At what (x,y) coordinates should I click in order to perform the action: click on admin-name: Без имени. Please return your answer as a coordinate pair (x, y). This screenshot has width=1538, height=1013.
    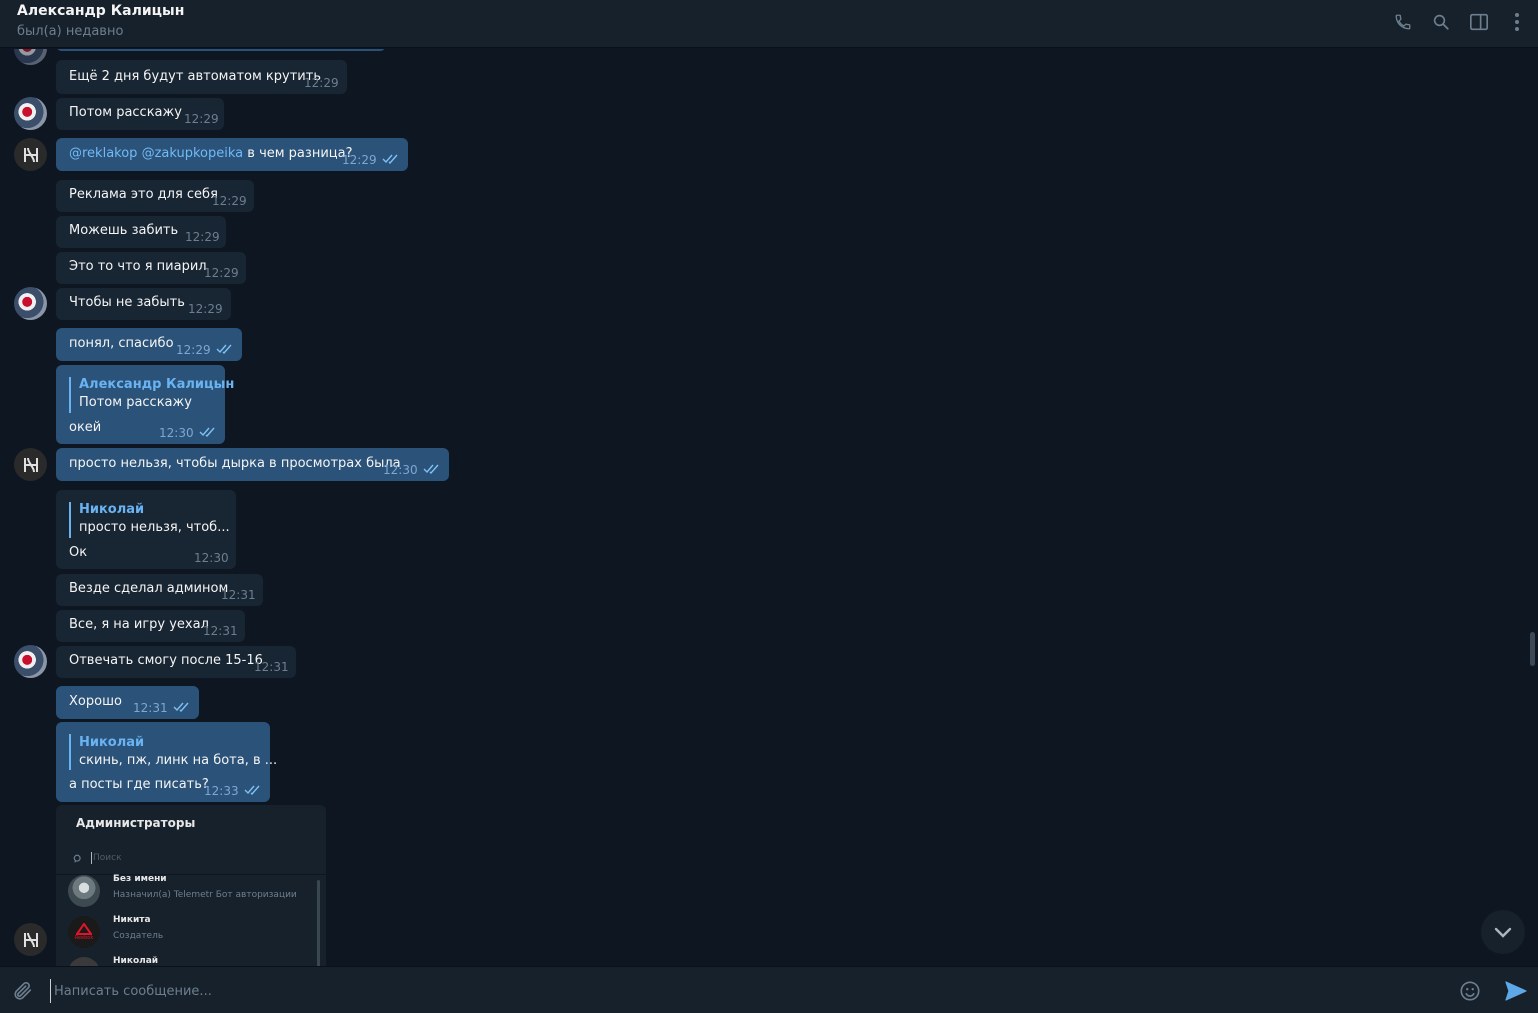
    Looking at the image, I should click on (140, 879).